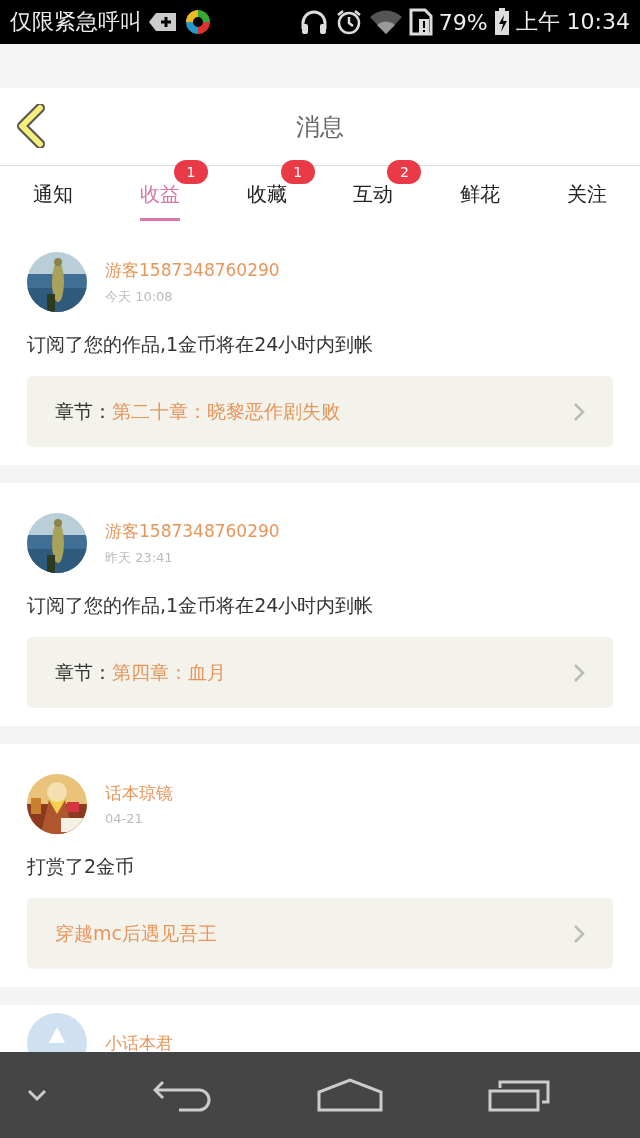 This screenshot has height=1138, width=640. Describe the element at coordinates (136, 933) in the screenshot. I see `chapter-title: 穿越mc后遇见吾王` at that location.